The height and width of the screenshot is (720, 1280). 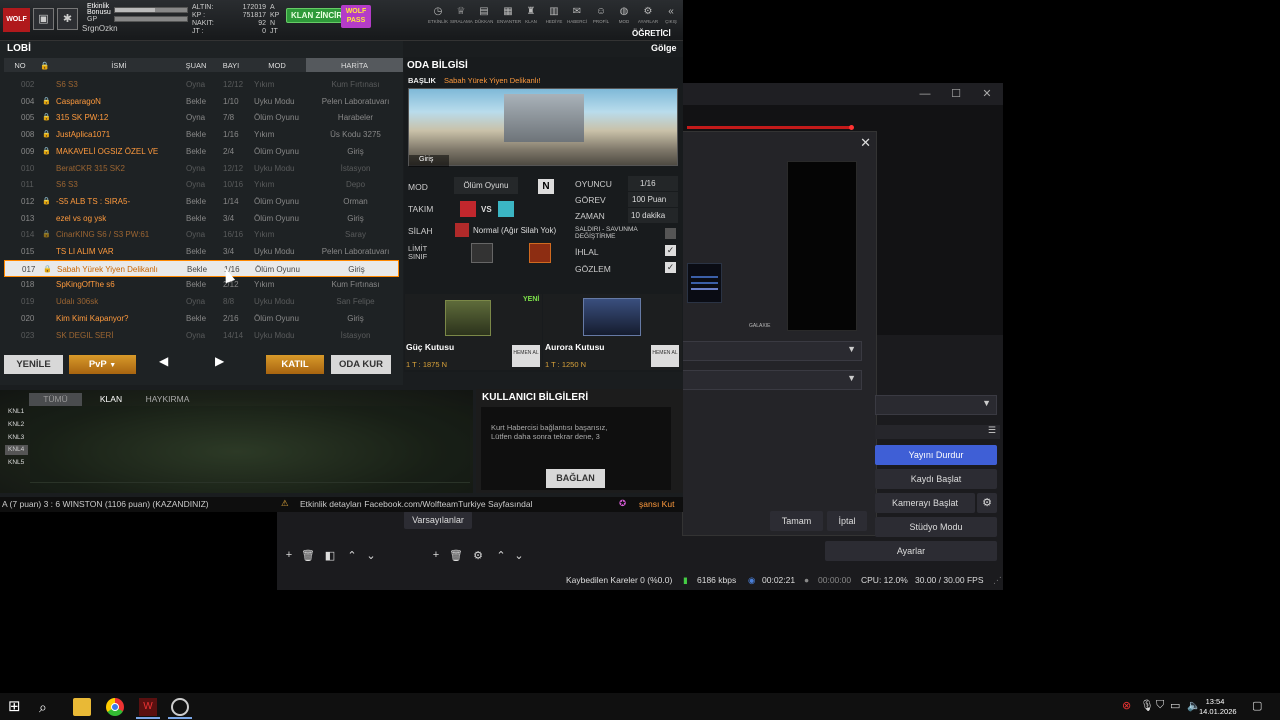 I want to click on col-state: ŞUAN, so click(x=196, y=65).